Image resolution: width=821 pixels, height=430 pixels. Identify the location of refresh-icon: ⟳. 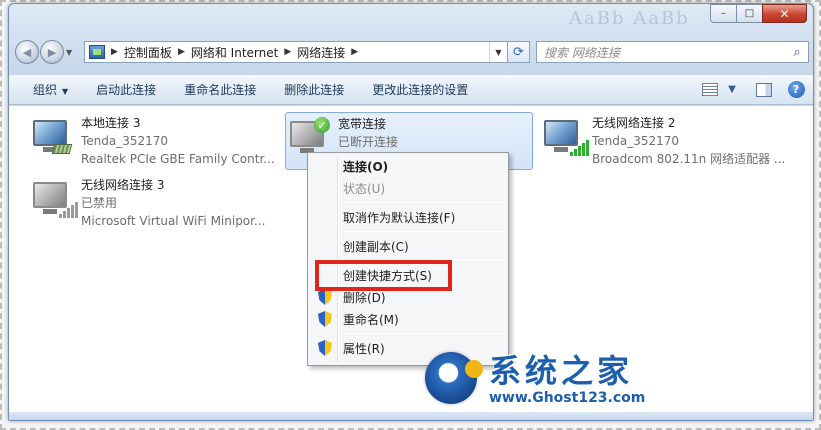
(518, 52).